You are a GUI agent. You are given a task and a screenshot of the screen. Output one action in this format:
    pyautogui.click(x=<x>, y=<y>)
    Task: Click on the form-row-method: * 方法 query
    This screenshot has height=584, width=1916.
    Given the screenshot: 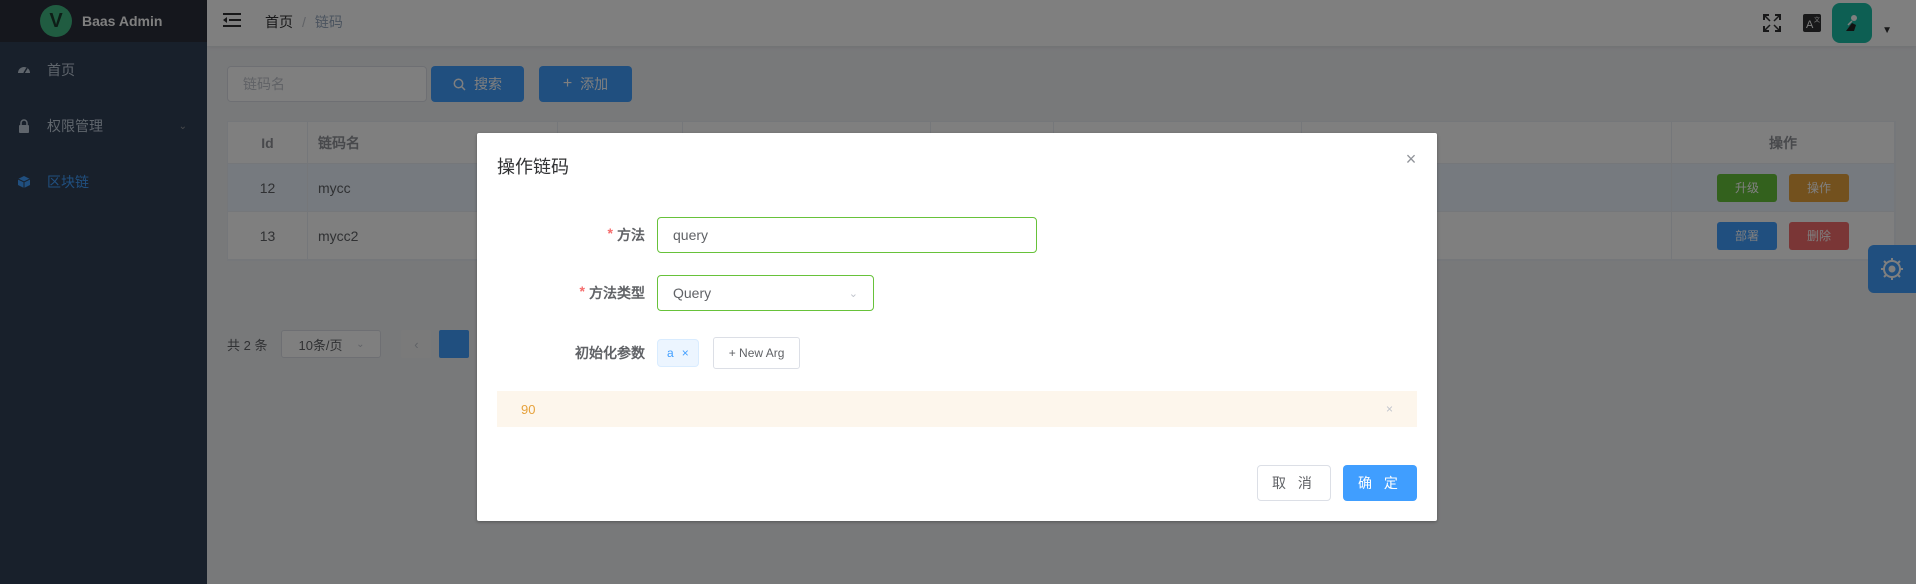 What is the action you would take?
    pyautogui.click(x=767, y=235)
    